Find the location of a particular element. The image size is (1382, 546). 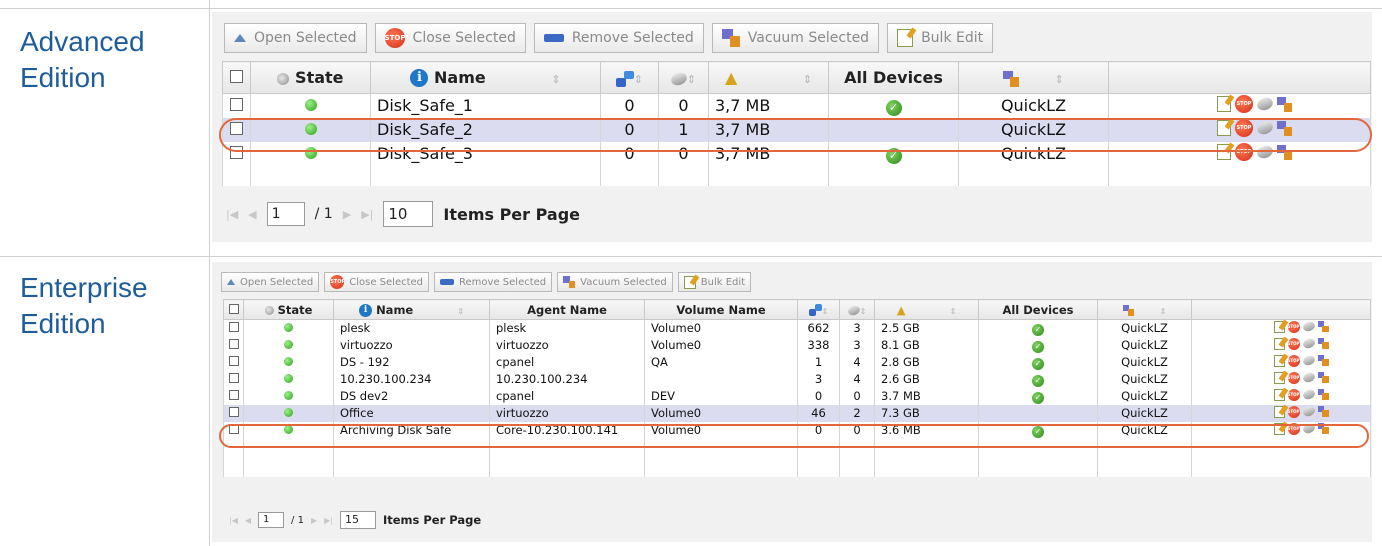

agent-name-column-header: Agent Name is located at coordinates (567, 309).